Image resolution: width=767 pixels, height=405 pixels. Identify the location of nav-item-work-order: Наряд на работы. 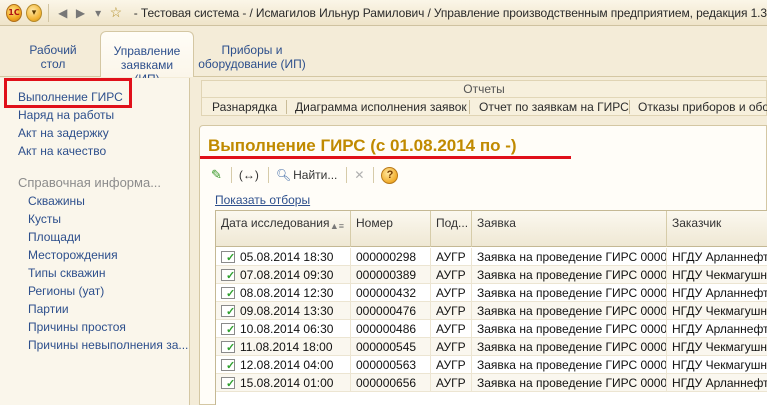
(66, 115).